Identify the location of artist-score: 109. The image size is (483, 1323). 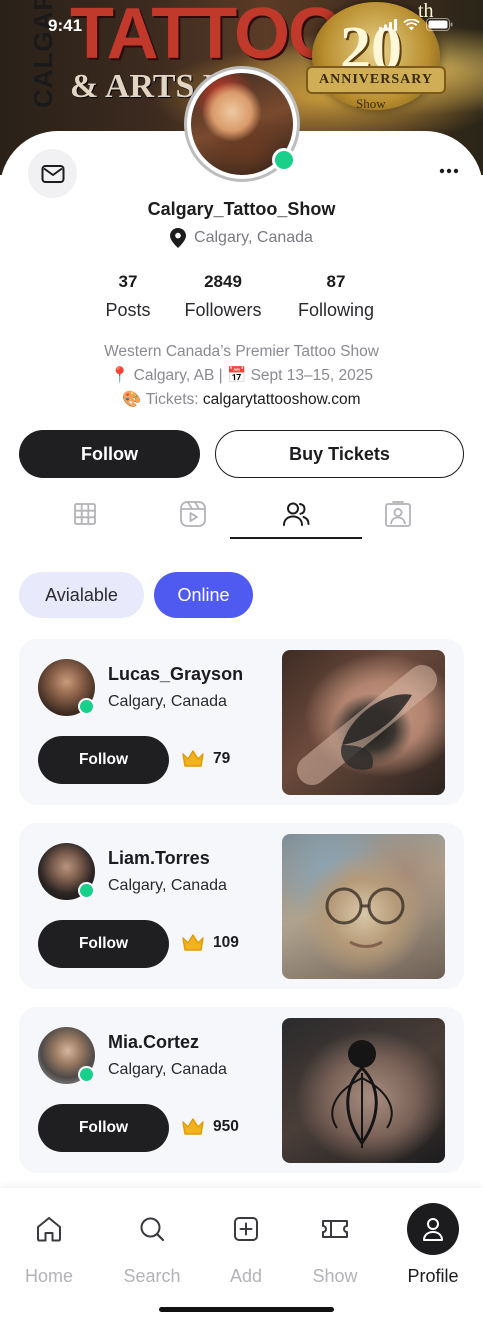
(210, 943).